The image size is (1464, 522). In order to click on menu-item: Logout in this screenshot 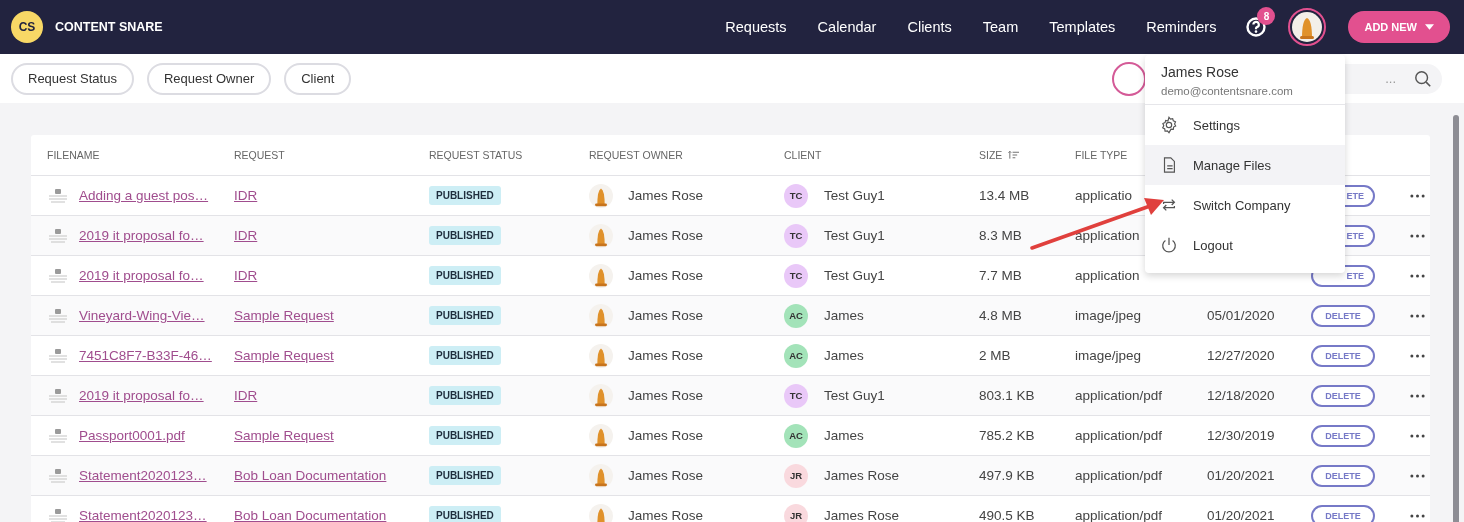, I will do `click(1245, 245)`.